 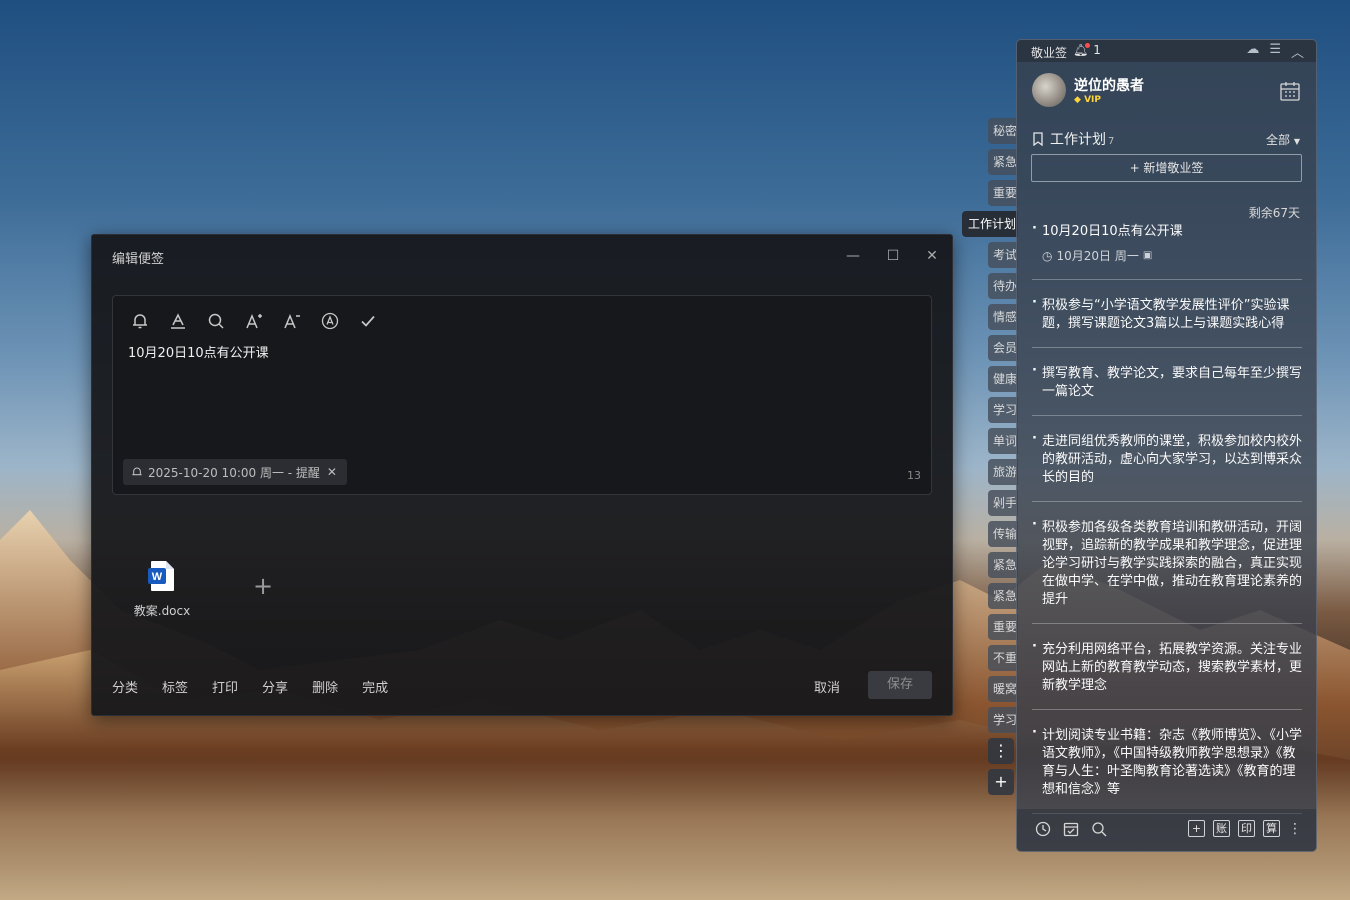 I want to click on remove-reminder-icon: ✕, so click(x=332, y=472).